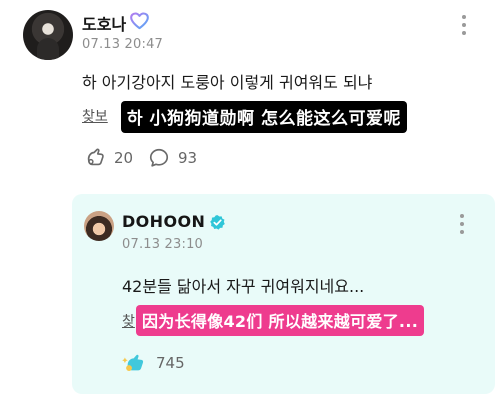 The image size is (500, 405). What do you see at coordinates (124, 158) in the screenshot?
I see `post-like-count: 20` at bounding box center [124, 158].